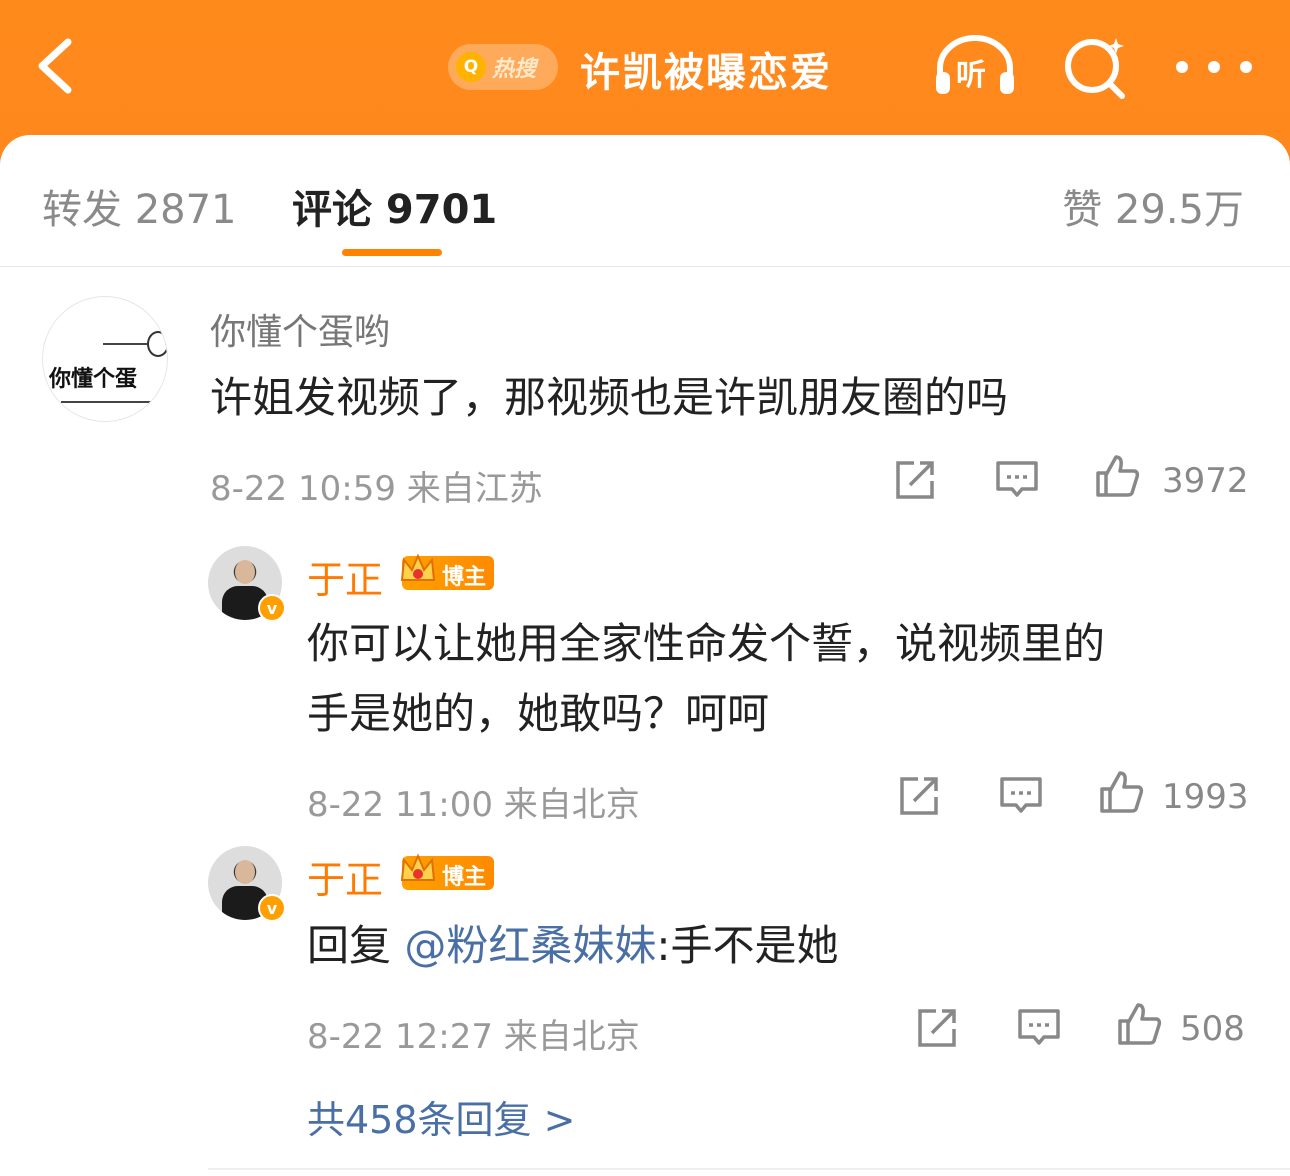 The height and width of the screenshot is (1176, 1290). What do you see at coordinates (1205, 481) in the screenshot?
I see `like-count: 3972` at bounding box center [1205, 481].